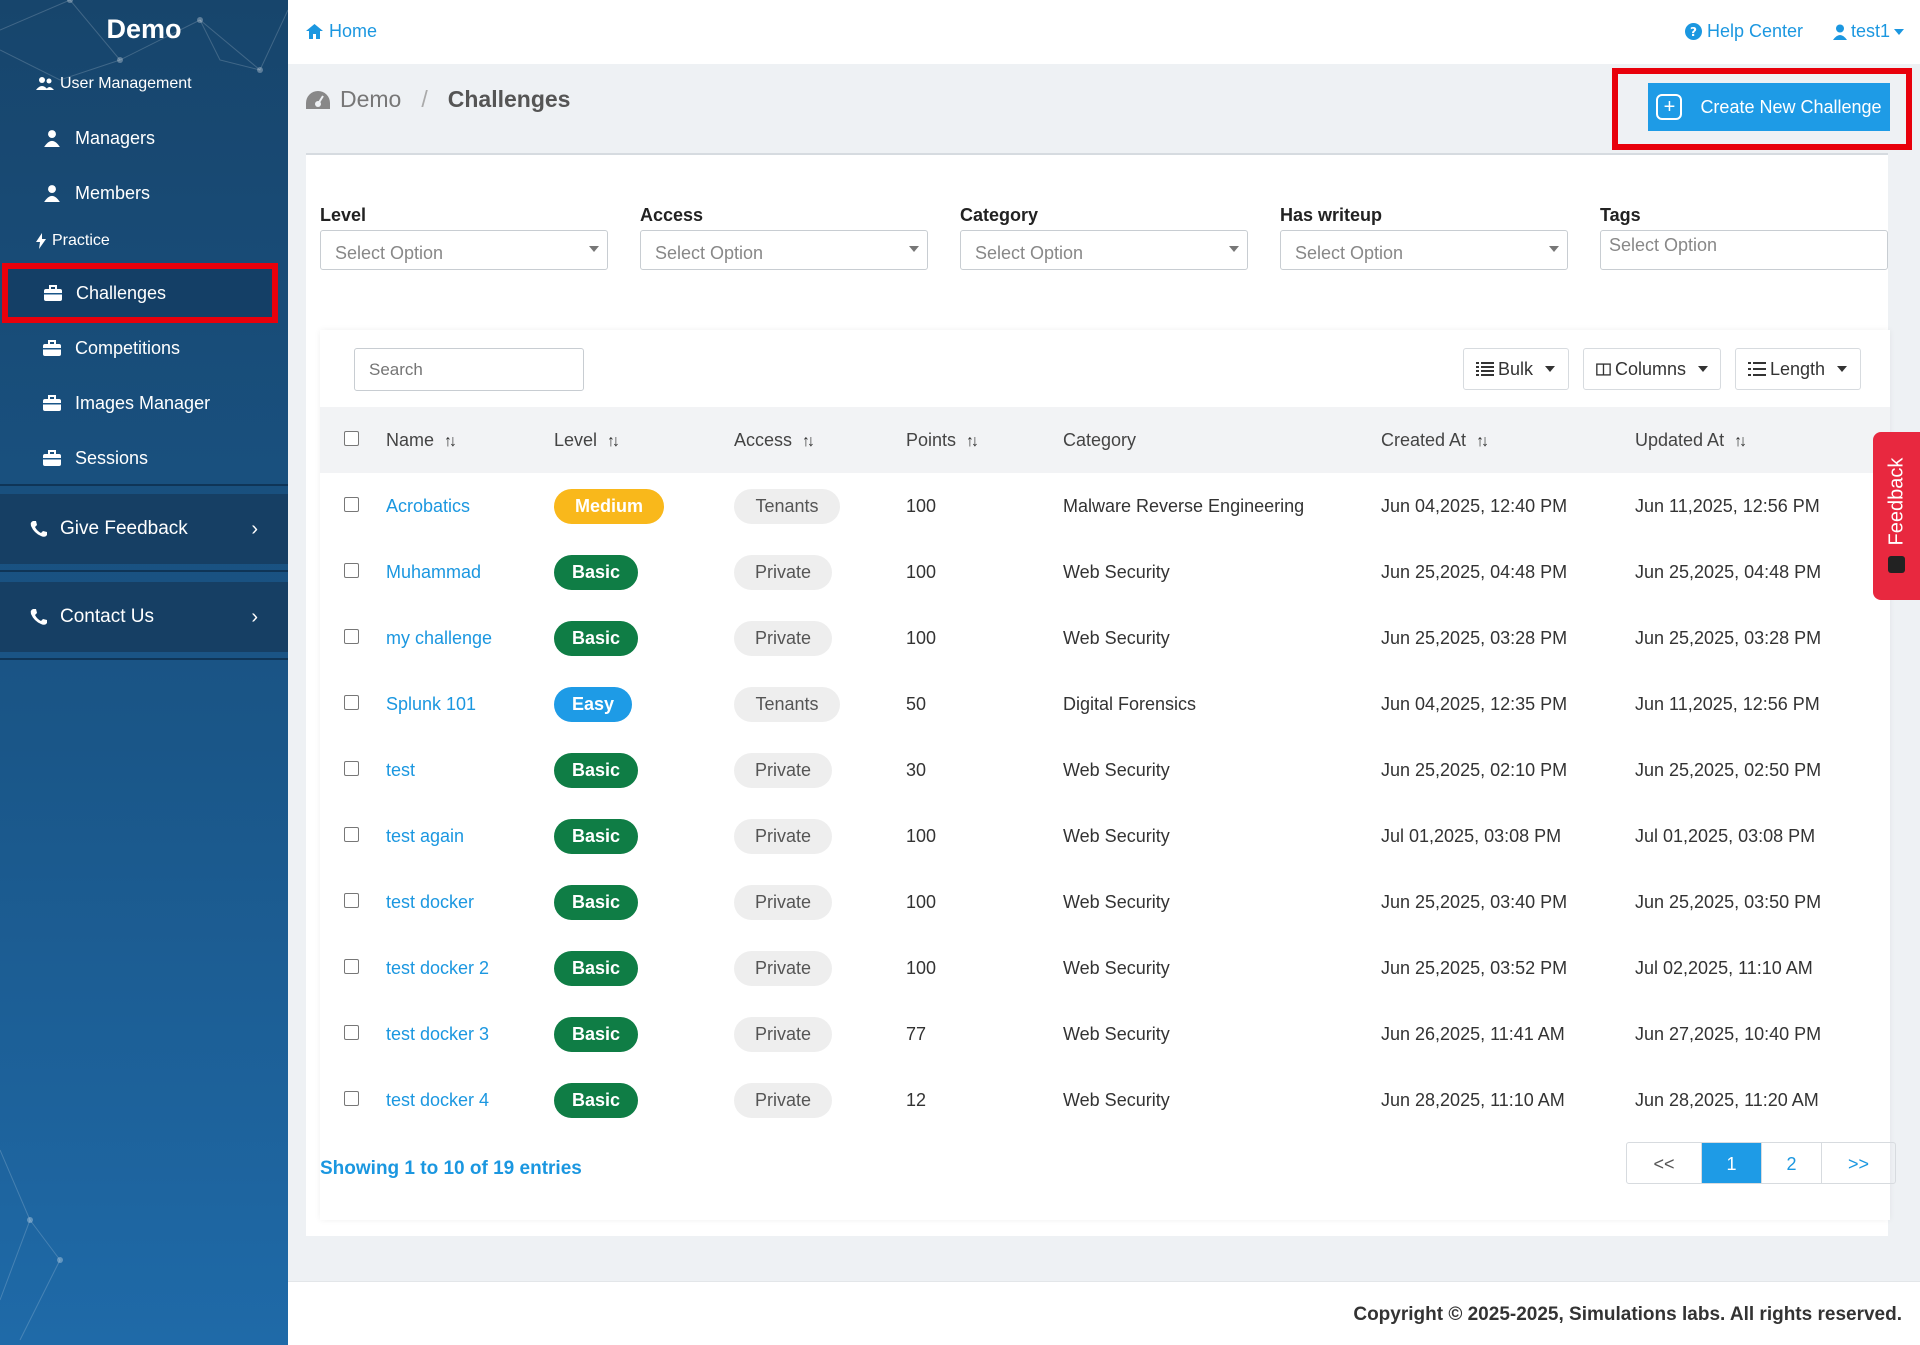 The image size is (1920, 1345). Describe the element at coordinates (1664, 1163) in the screenshot. I see `page-first-button: <<` at that location.